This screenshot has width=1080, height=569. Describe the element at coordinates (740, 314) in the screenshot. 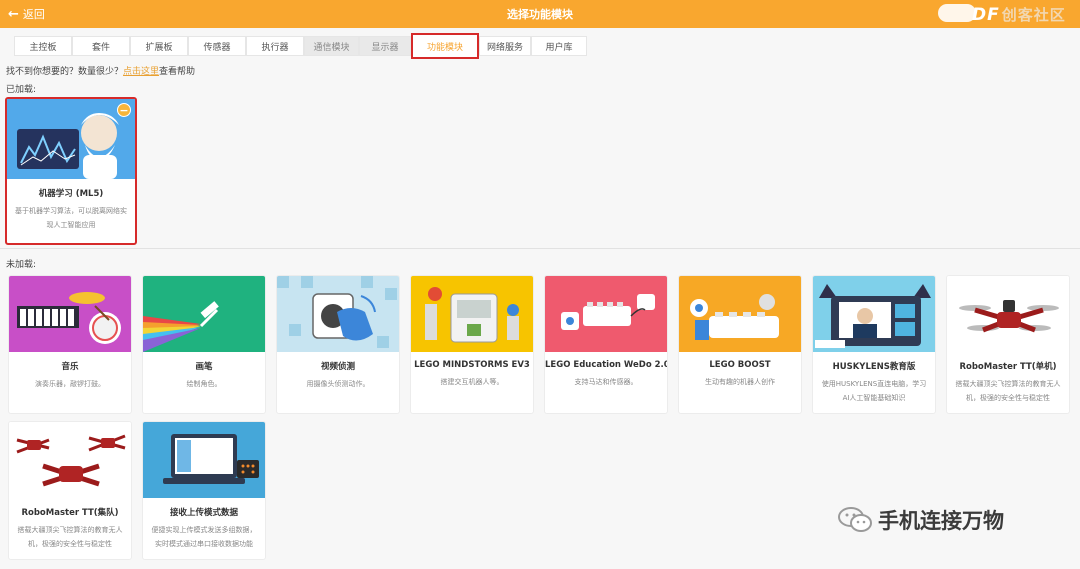

I see `lego-boost-thumbnail` at that location.